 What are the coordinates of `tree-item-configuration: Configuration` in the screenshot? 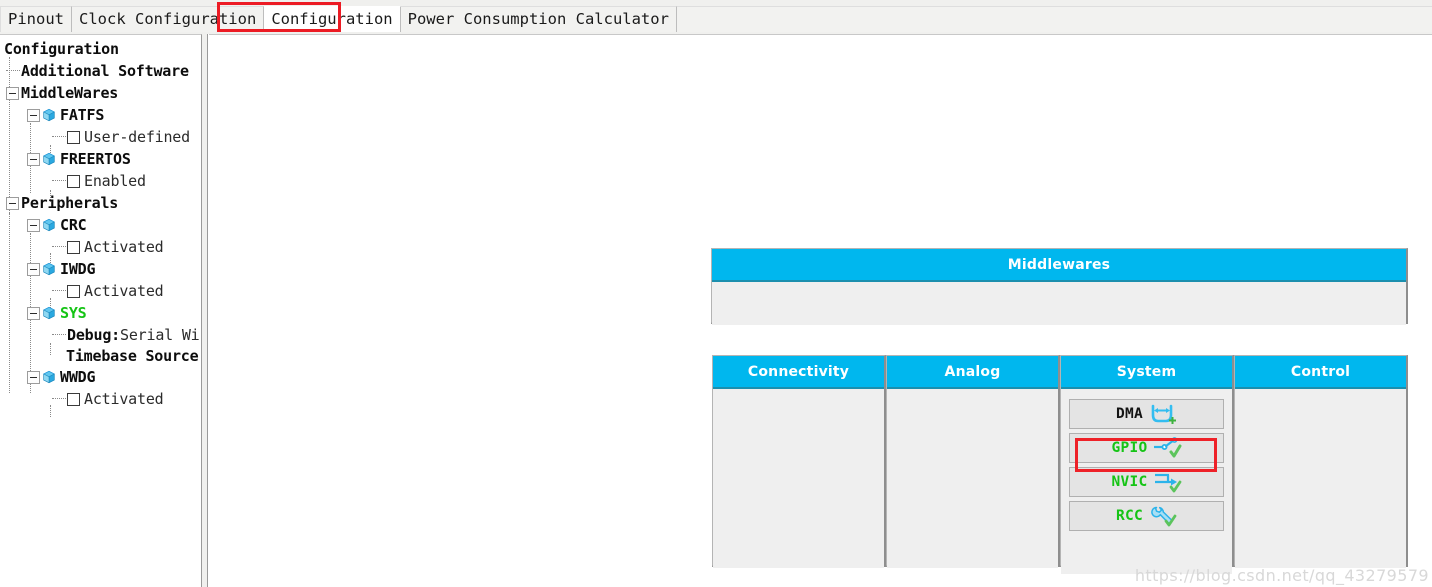 It's located at (101, 49).